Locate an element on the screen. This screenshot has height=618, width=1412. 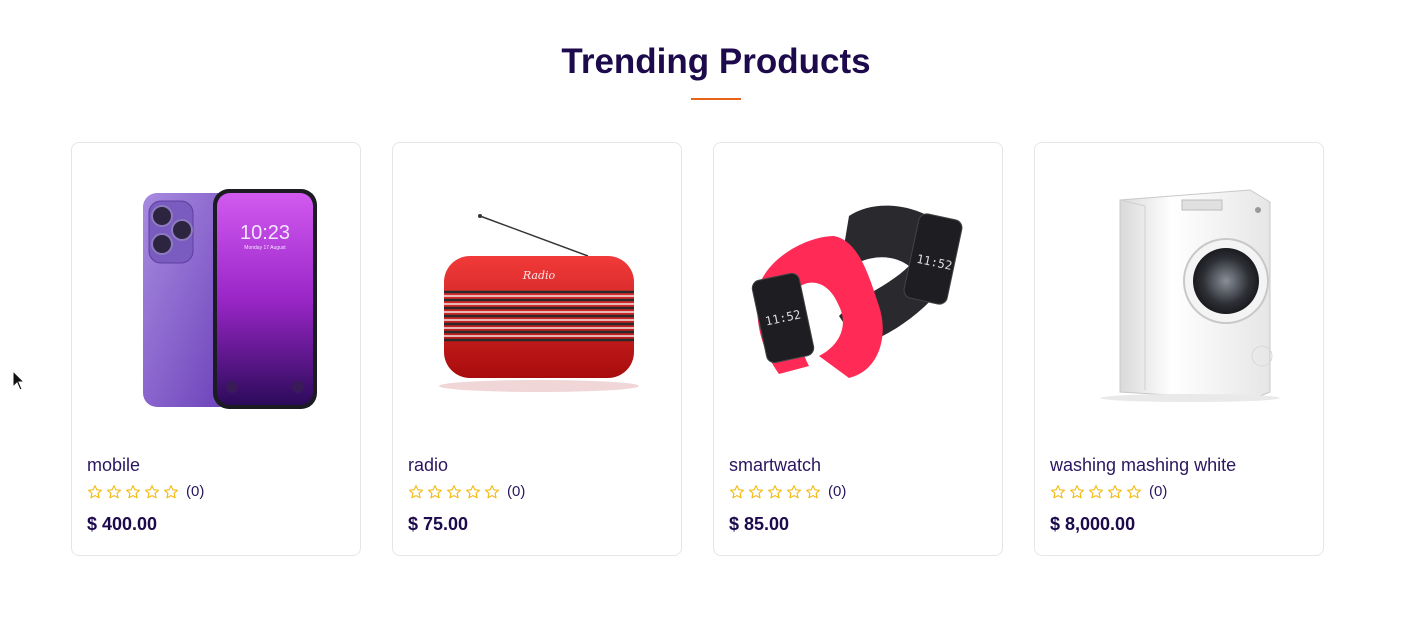
washing-machine-image is located at coordinates (1180, 296).